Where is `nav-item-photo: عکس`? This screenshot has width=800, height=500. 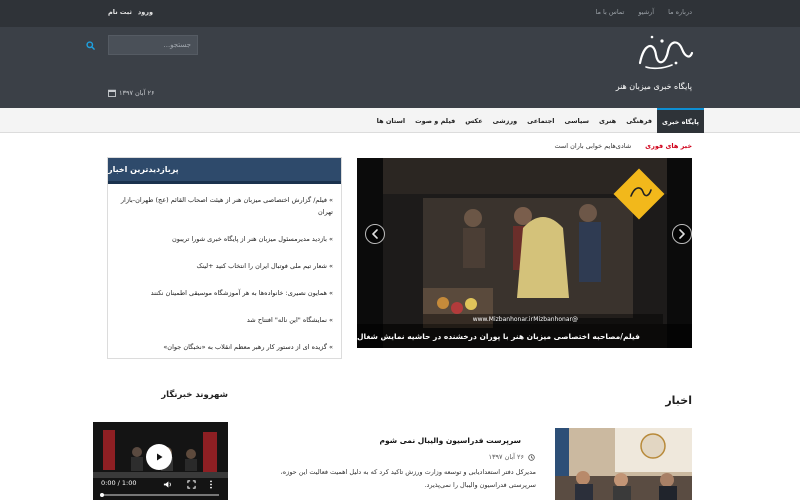 nav-item-photo: عکس is located at coordinates (473, 120).